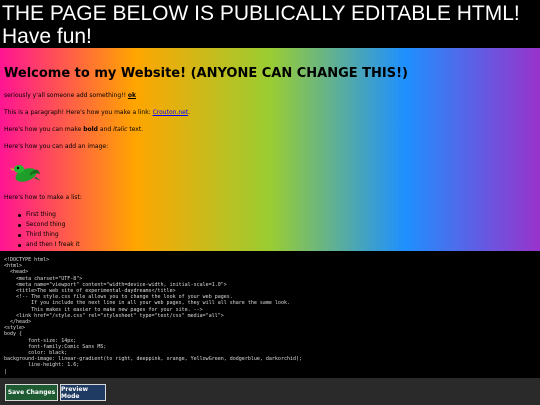 This screenshot has width=540, height=405. I want to click on paragraph-1-text: seriously y'all someone add something!!, so click(66, 95).